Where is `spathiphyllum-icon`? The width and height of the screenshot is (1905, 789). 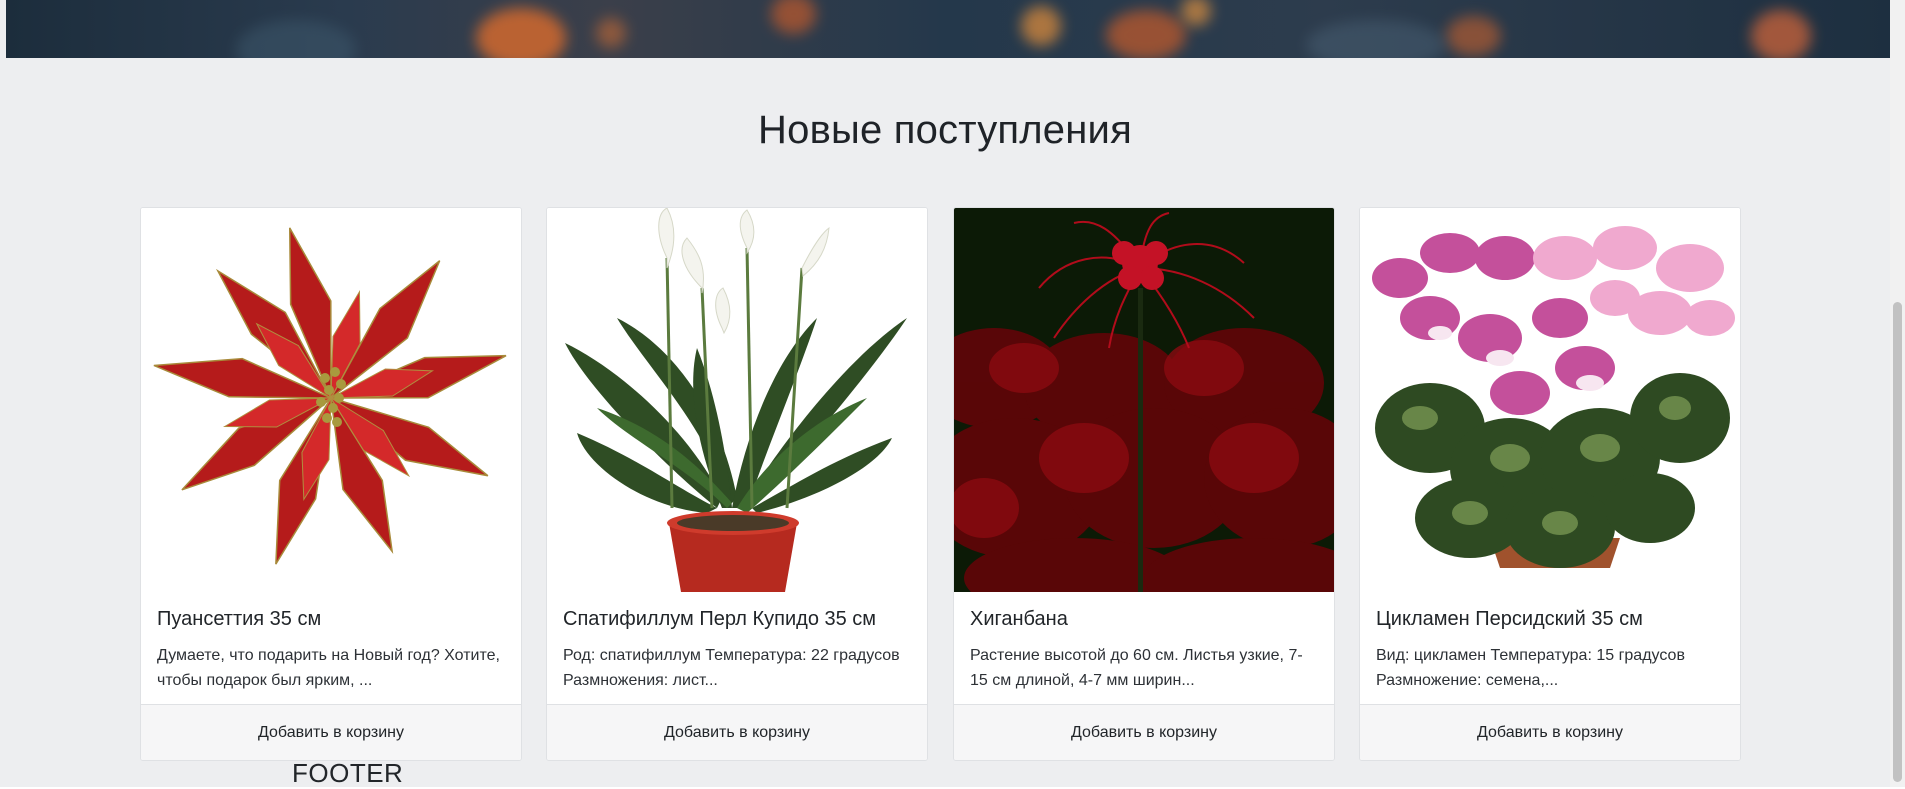 spathiphyllum-icon is located at coordinates (737, 400).